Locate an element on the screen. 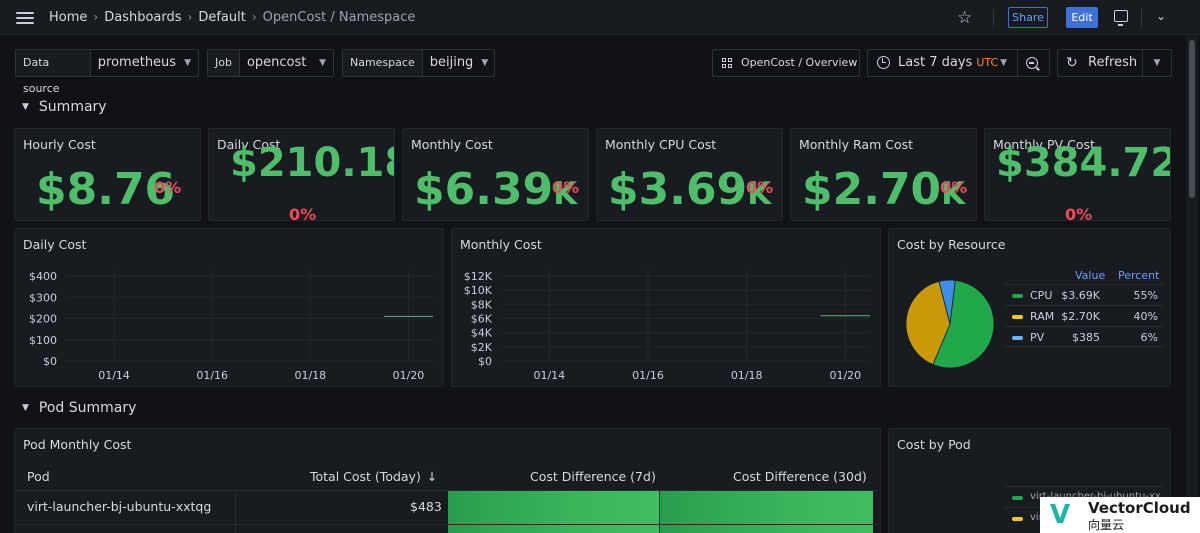 The height and width of the screenshot is (533, 1200). cost-by-resource-pie is located at coordinates (950, 324).